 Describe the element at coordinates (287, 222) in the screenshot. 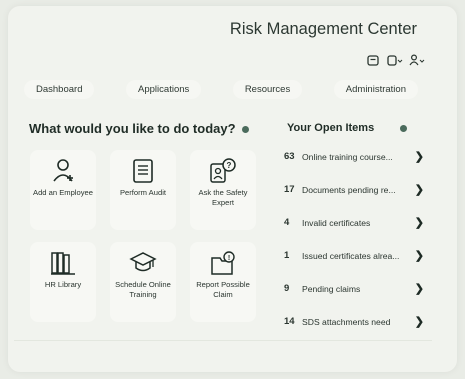

I see `item-count: 4` at that location.